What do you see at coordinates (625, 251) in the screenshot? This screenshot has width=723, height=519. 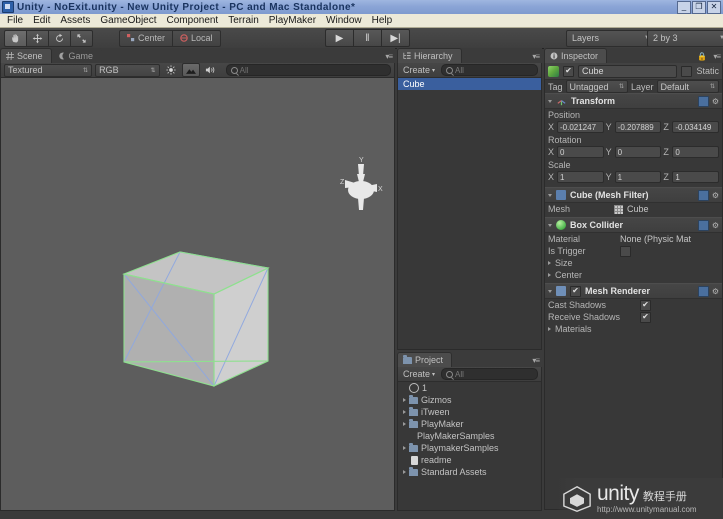 I see `is-trigger-checkbox` at bounding box center [625, 251].